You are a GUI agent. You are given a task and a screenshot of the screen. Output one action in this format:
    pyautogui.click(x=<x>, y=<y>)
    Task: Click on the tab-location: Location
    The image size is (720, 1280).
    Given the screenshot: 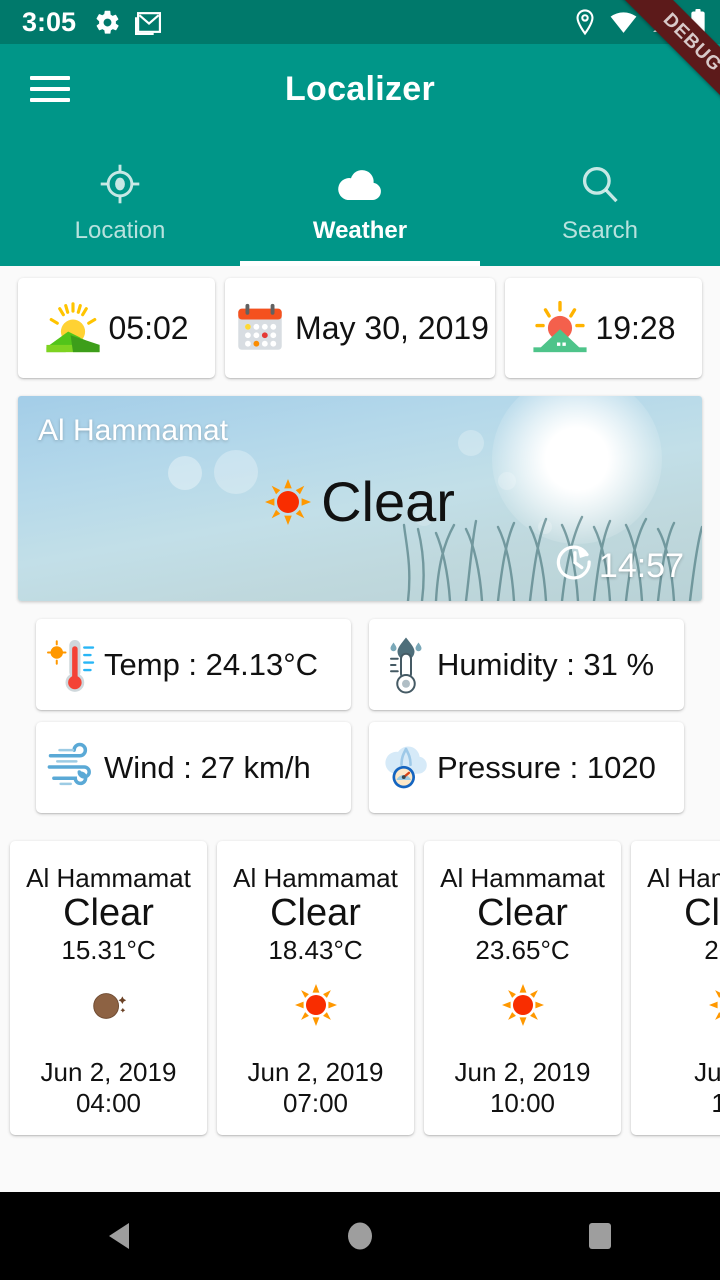 What is the action you would take?
    pyautogui.click(x=120, y=200)
    